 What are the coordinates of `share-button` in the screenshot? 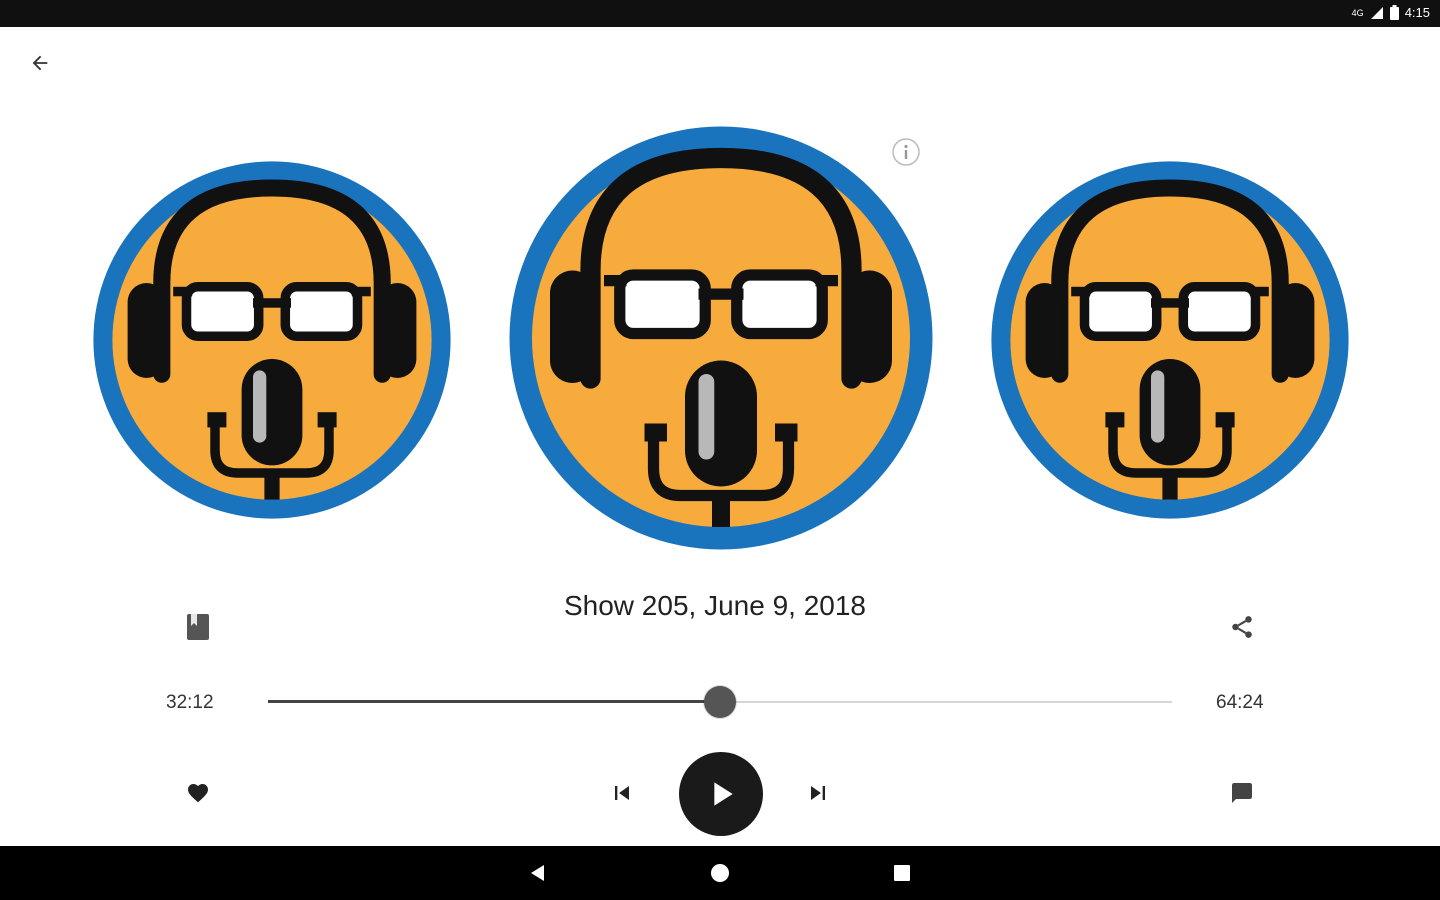 It's located at (1242, 627).